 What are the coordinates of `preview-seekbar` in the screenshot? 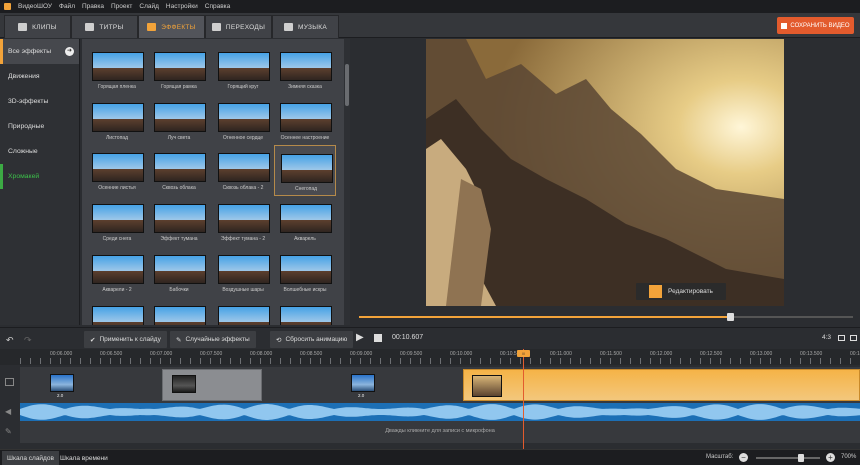 It's located at (606, 317).